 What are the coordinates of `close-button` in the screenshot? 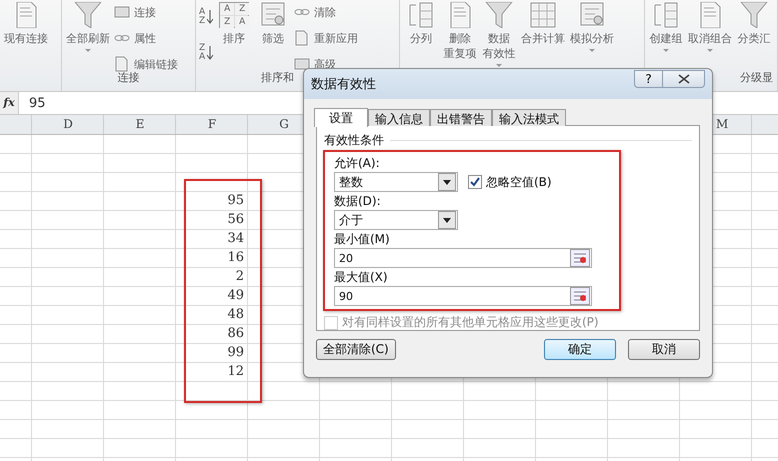 It's located at (684, 79).